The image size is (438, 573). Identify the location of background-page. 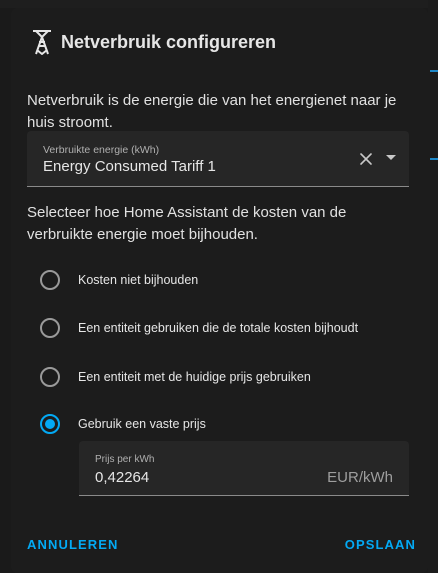
(219, 4).